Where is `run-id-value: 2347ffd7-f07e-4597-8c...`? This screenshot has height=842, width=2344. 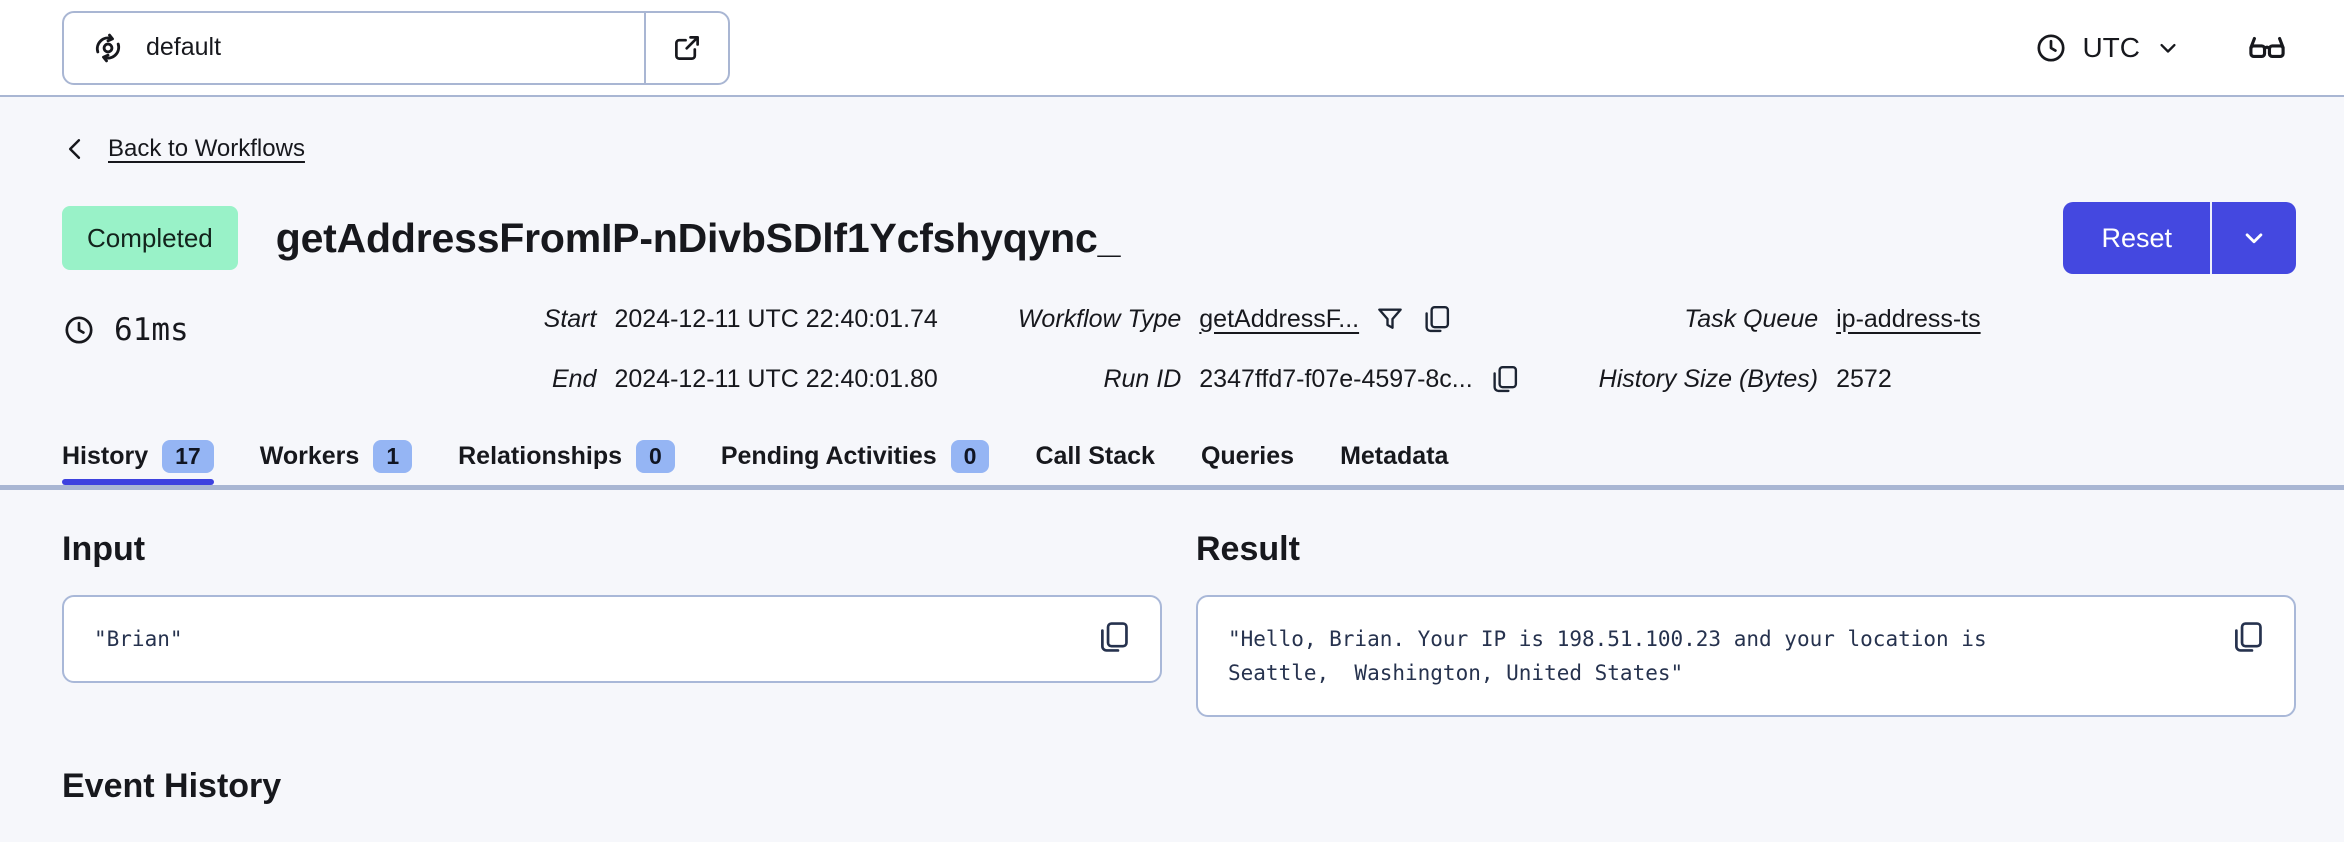
run-id-value: 2347ffd7-f07e-4597-8c... is located at coordinates (1336, 378).